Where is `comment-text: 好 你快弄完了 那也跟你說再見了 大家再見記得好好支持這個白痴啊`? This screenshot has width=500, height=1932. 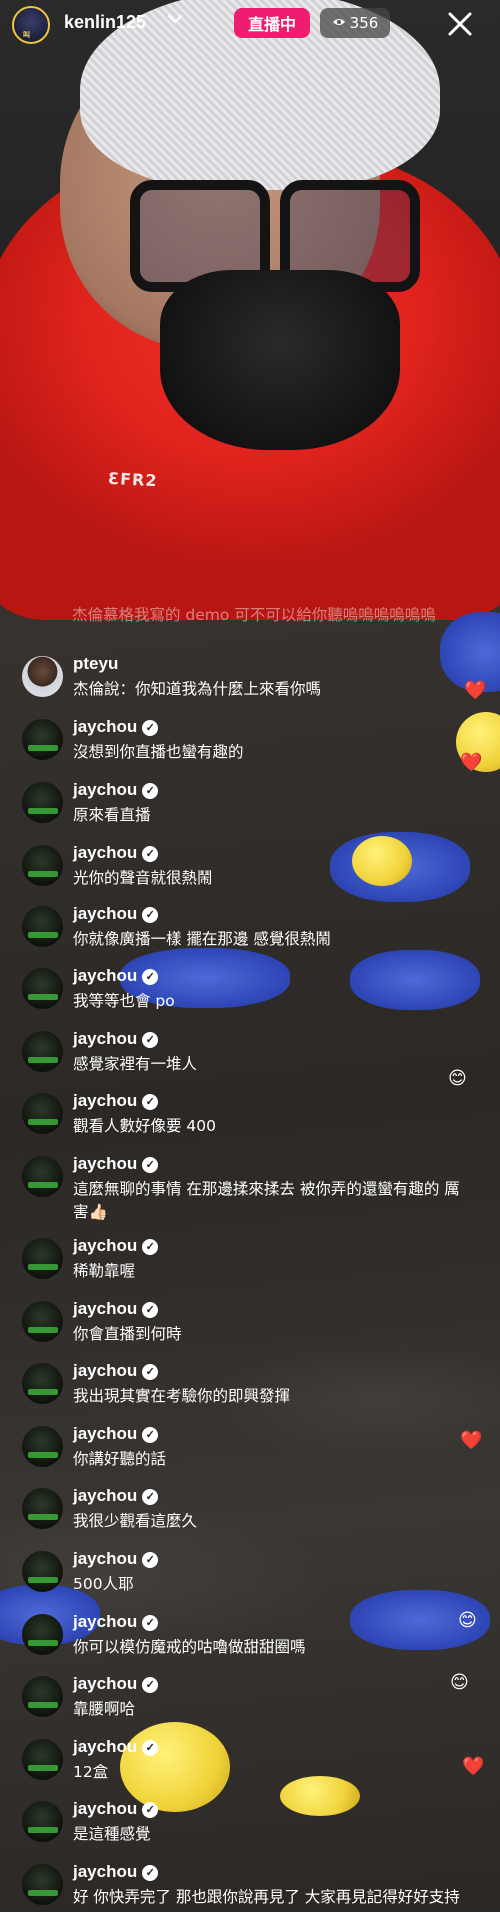 comment-text: 好 你快弄完了 那也跟你說再見了 大家再見記得好好支持這個白痴啊 is located at coordinates (266, 1908).